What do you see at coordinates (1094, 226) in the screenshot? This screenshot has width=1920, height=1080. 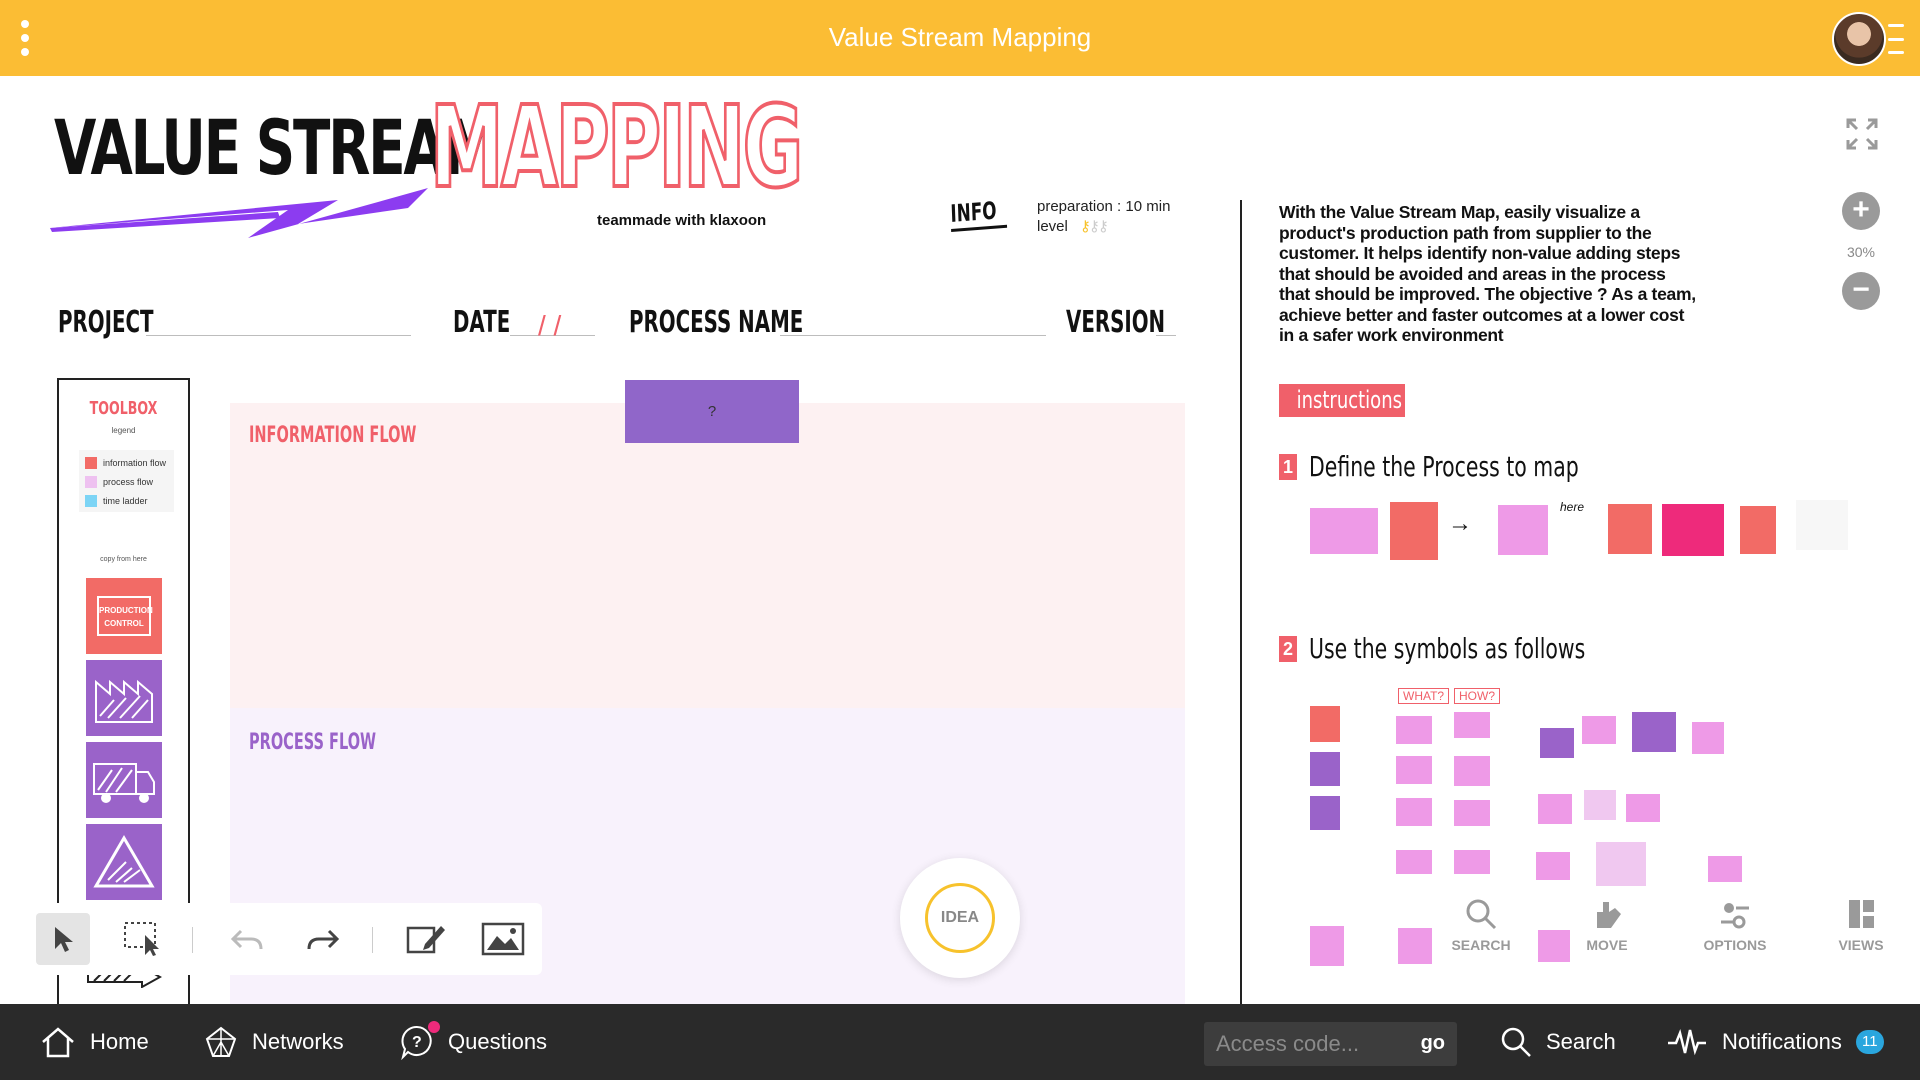 I see `level-key-icon: ⚷⚷⚷` at bounding box center [1094, 226].